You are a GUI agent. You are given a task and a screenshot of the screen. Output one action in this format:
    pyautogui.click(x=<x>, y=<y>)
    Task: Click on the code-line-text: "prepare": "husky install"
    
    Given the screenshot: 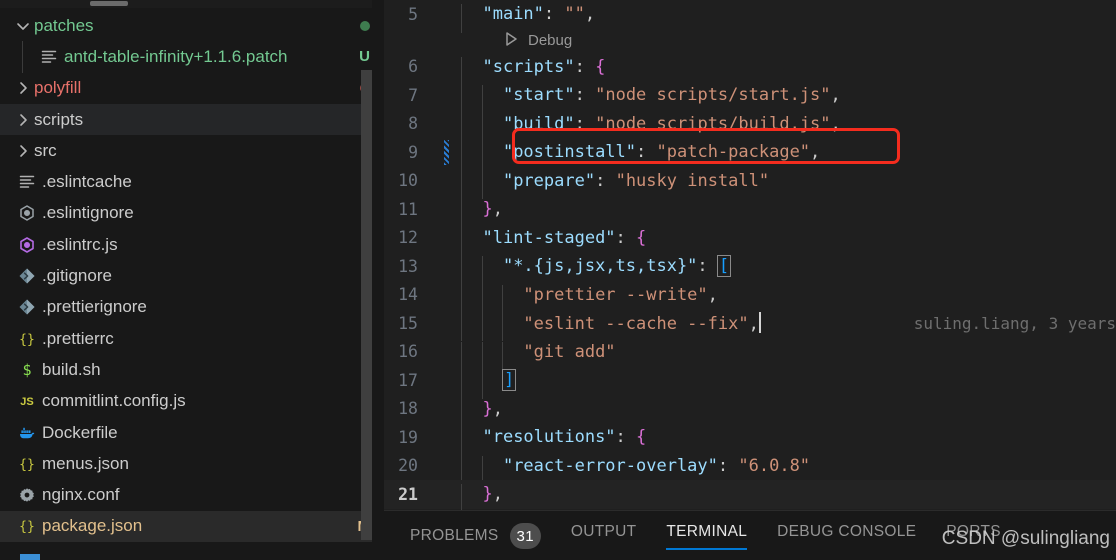 What is the action you would take?
    pyautogui.click(x=778, y=185)
    